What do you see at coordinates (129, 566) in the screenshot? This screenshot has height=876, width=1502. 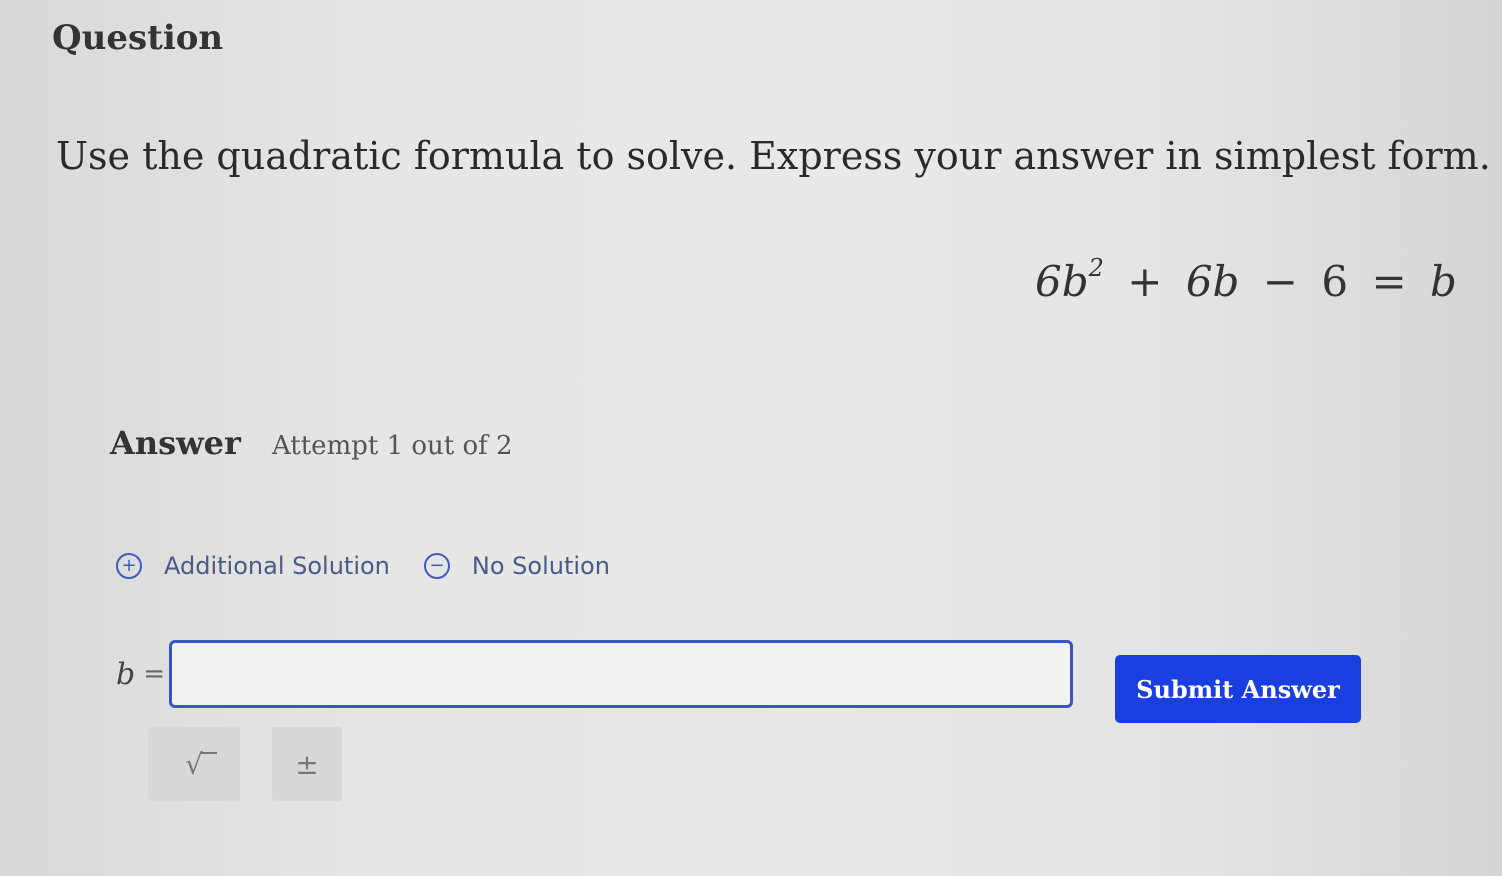 I see `plus-circle-icon: +` at bounding box center [129, 566].